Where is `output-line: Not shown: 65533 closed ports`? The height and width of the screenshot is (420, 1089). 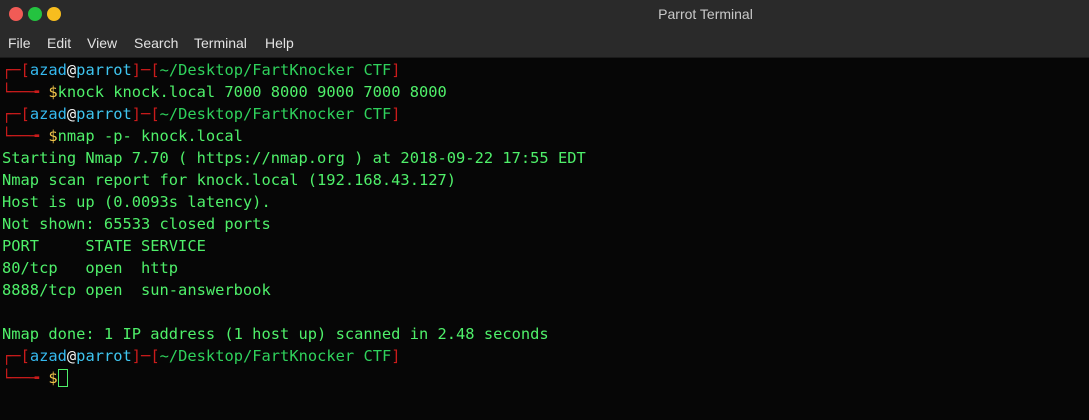 output-line: Not shown: 65533 closed ports is located at coordinates (136, 224).